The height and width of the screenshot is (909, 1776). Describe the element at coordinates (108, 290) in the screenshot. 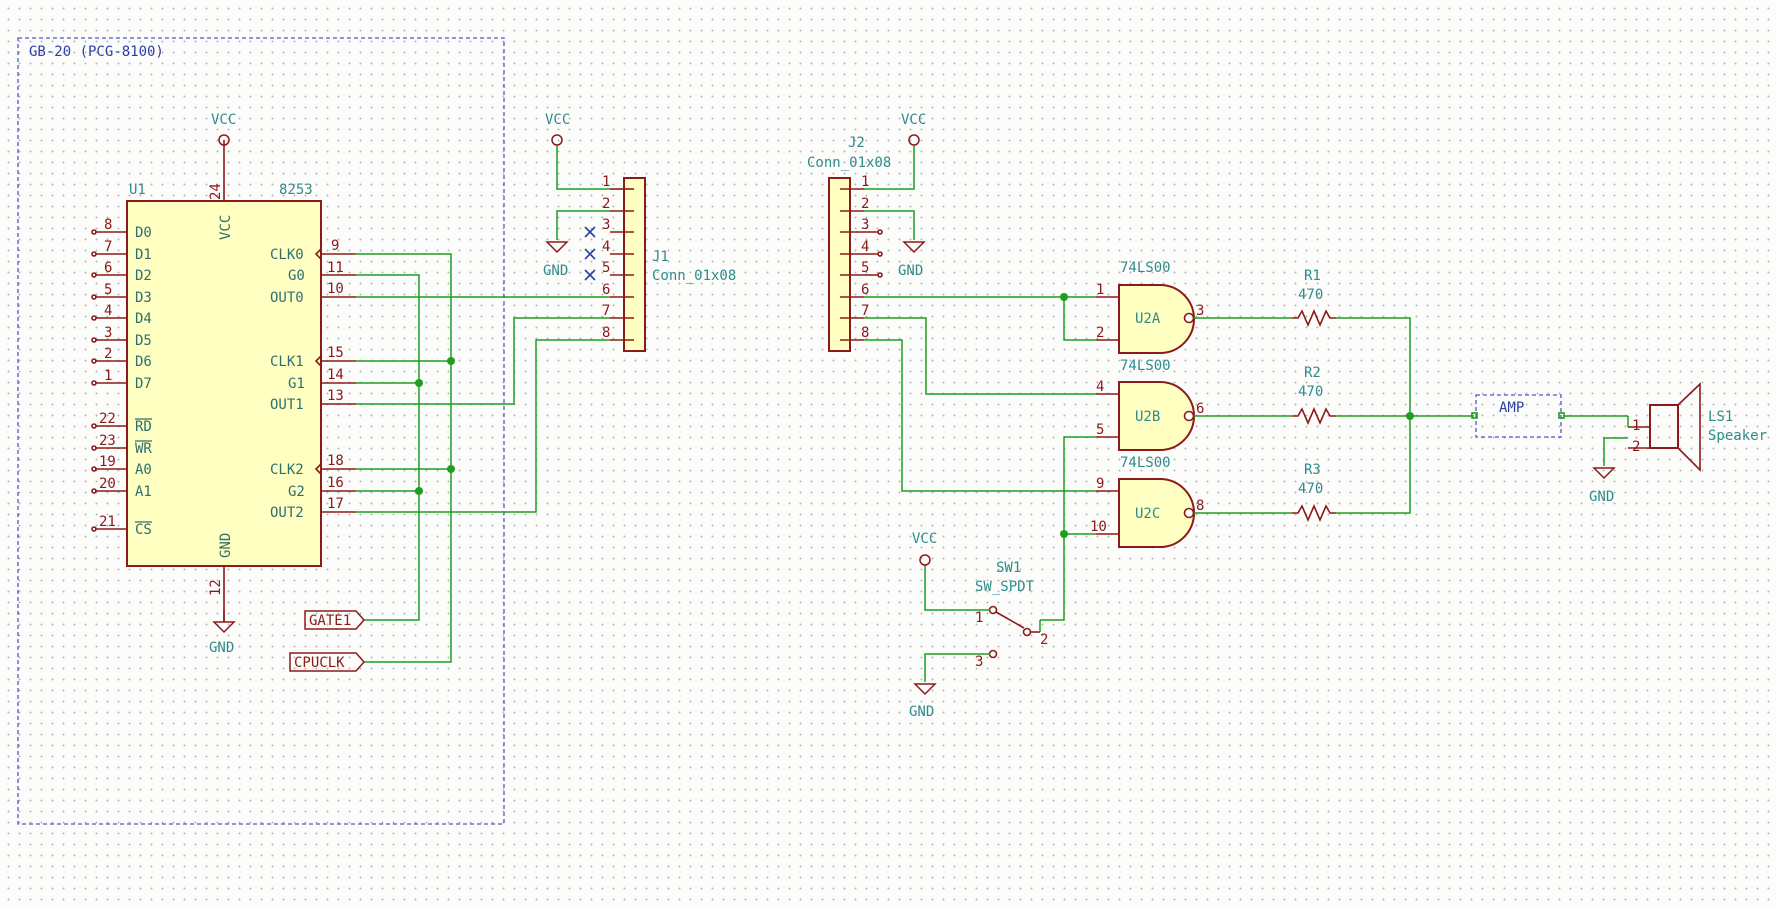

I see `u1-pin-num: 5` at that location.